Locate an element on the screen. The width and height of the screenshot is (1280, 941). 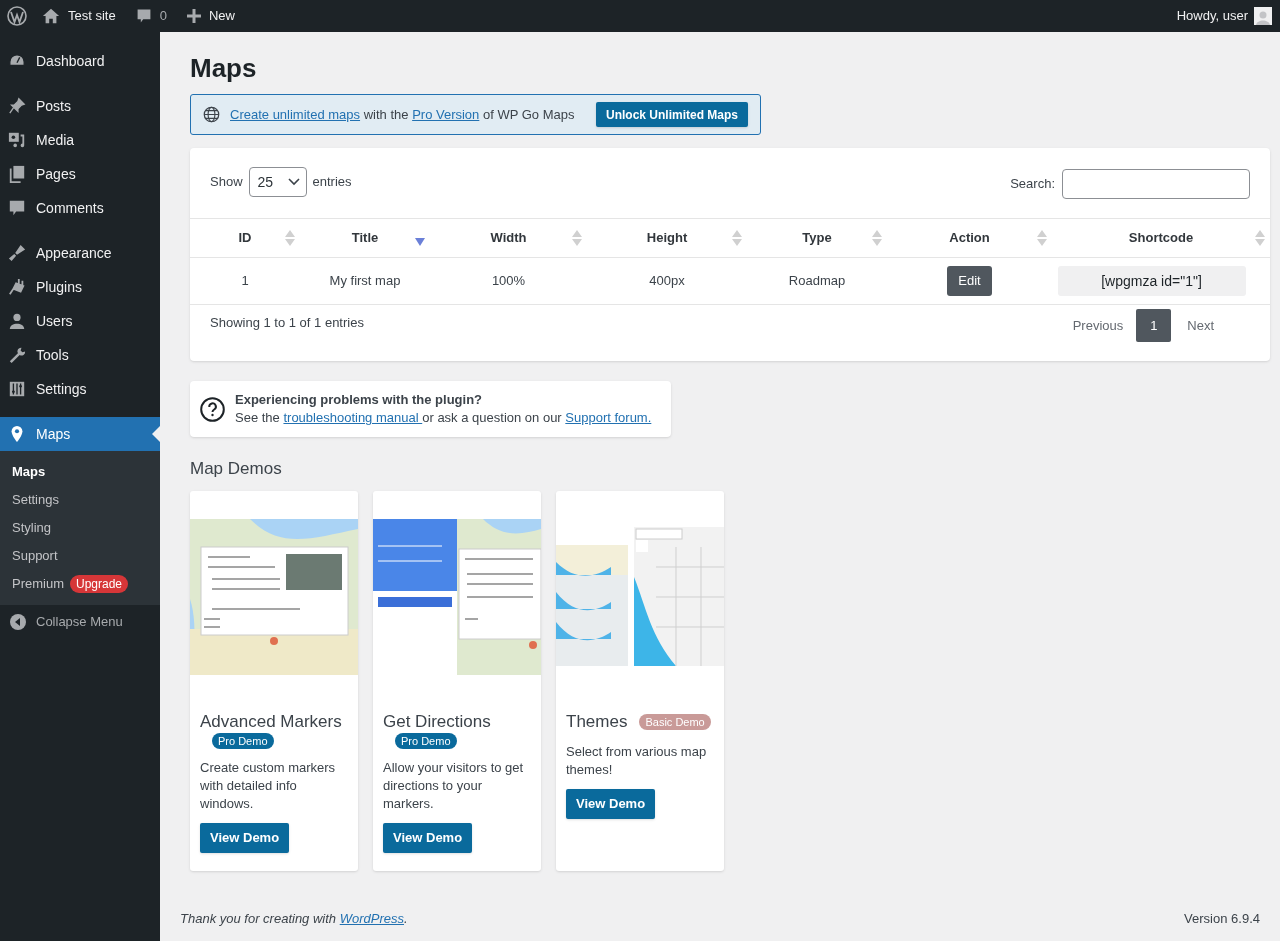
column-header: ID is located at coordinates (245, 238).